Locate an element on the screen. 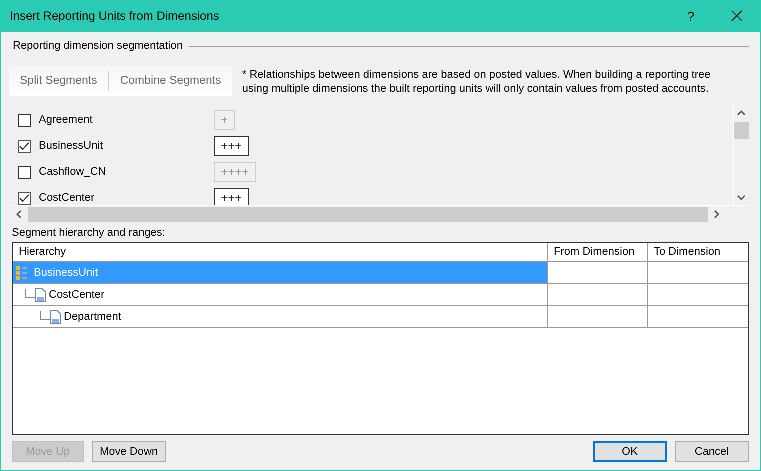 The image size is (761, 471). horizontal-scrollbar is located at coordinates (380, 213).